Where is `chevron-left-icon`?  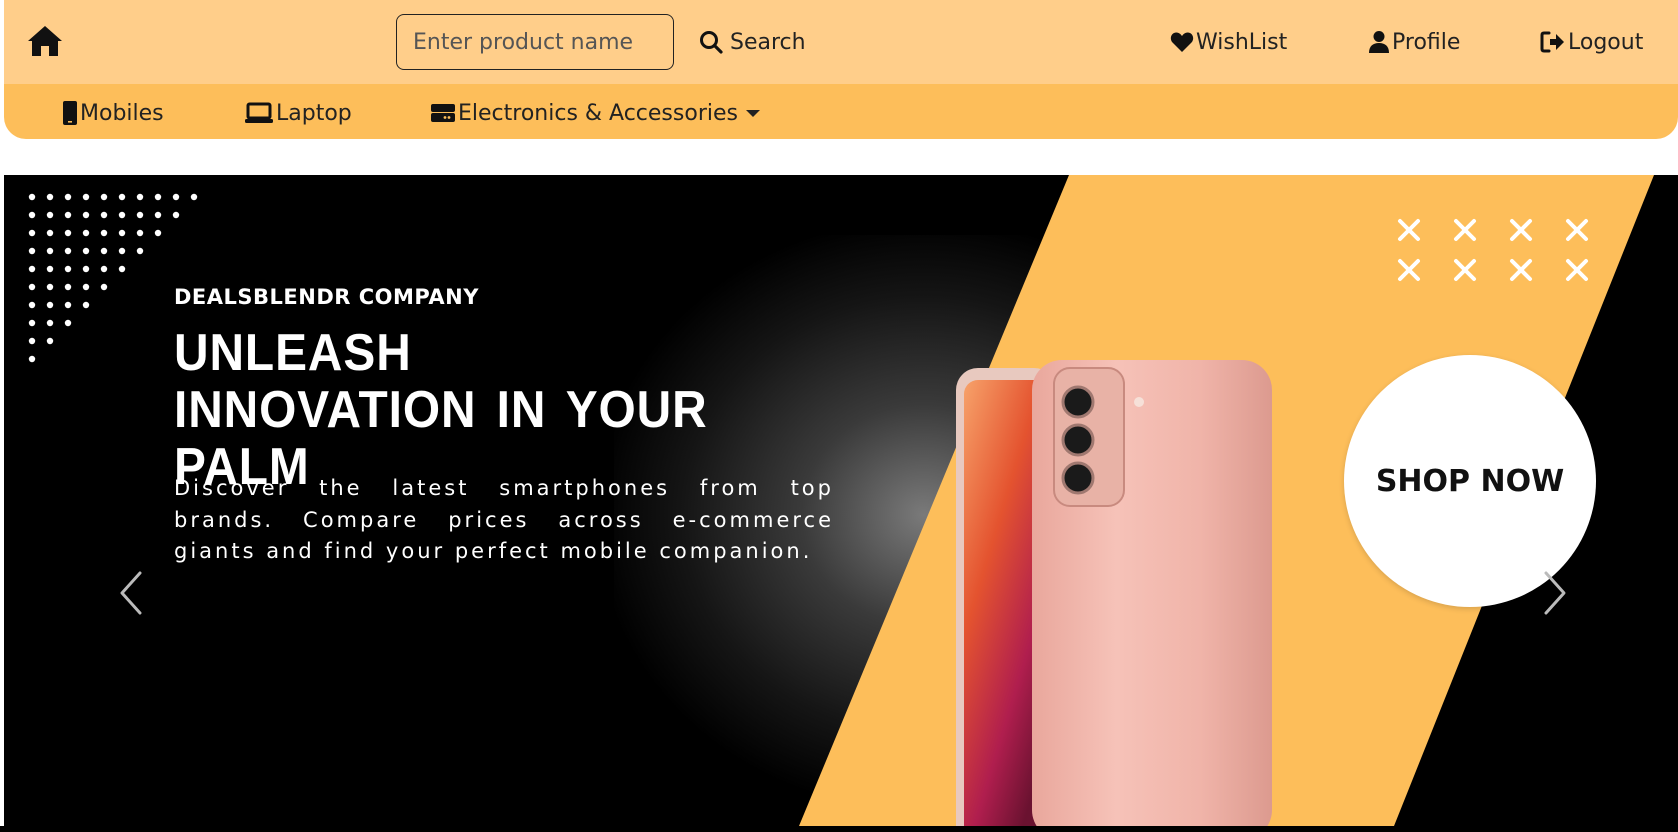
chevron-left-icon is located at coordinates (131, 593).